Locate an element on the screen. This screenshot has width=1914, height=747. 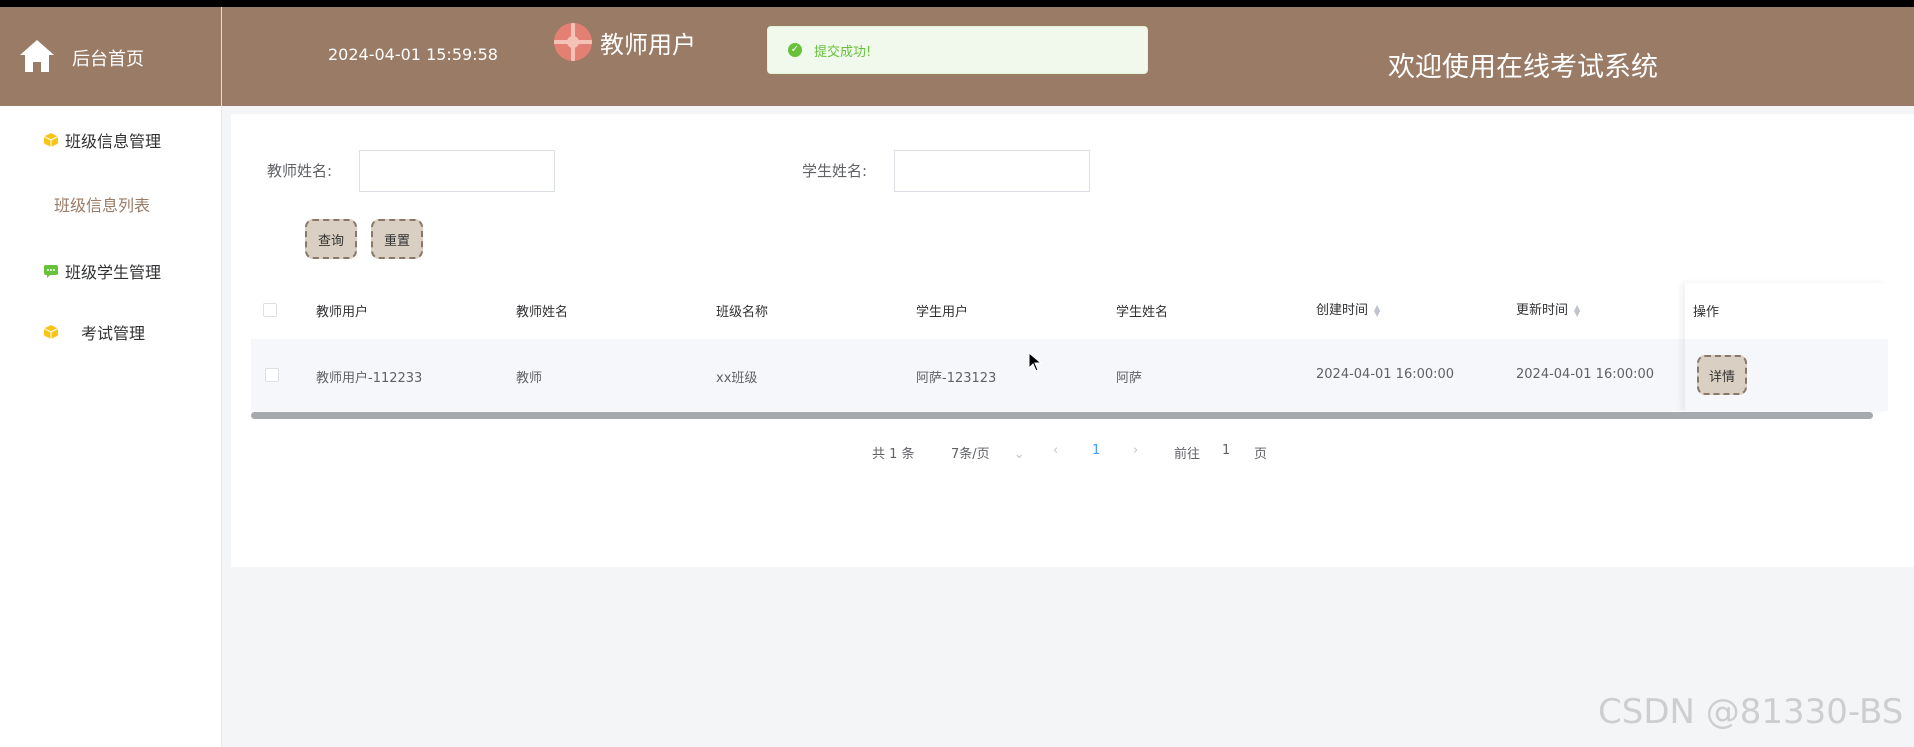
cell-teacher-name: 教师 is located at coordinates (529, 378).